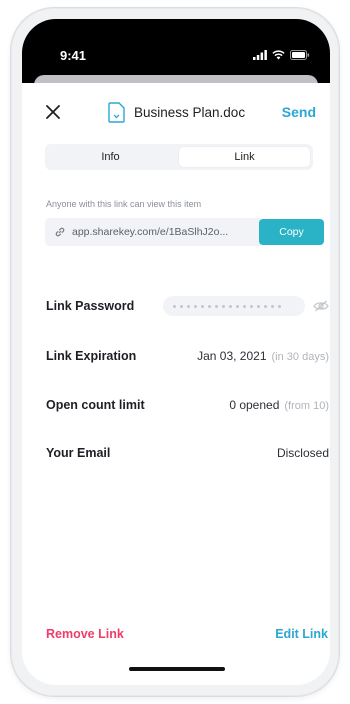 The image size is (350, 704). Describe the element at coordinates (78, 453) in the screenshot. I see `your-email-label: Your Email` at that location.